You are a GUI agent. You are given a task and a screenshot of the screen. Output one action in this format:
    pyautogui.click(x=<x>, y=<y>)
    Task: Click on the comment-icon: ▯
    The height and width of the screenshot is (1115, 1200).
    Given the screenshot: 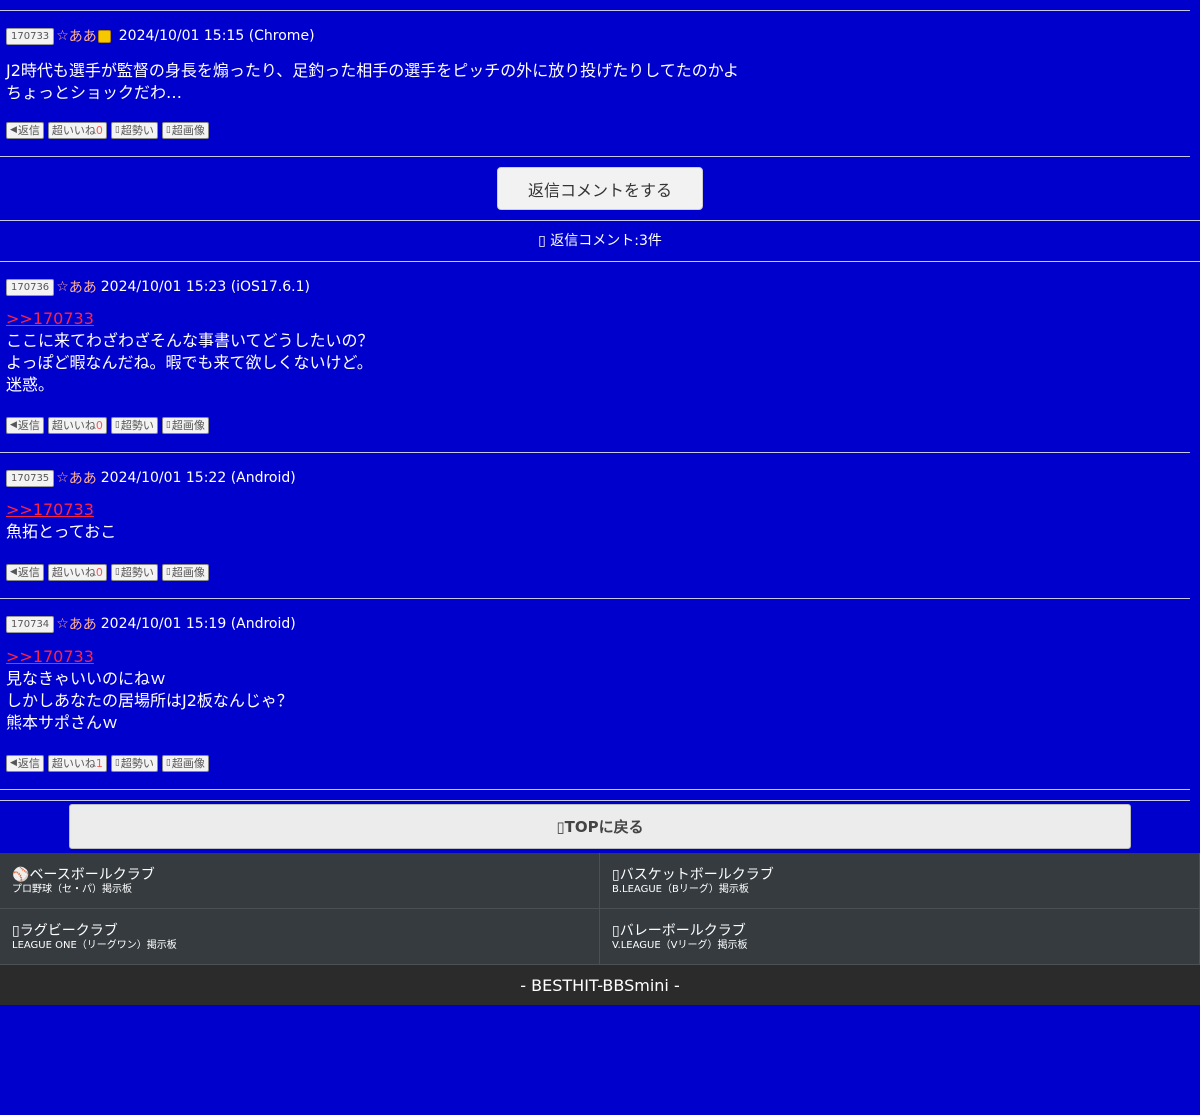 What is the action you would take?
    pyautogui.click(x=542, y=241)
    